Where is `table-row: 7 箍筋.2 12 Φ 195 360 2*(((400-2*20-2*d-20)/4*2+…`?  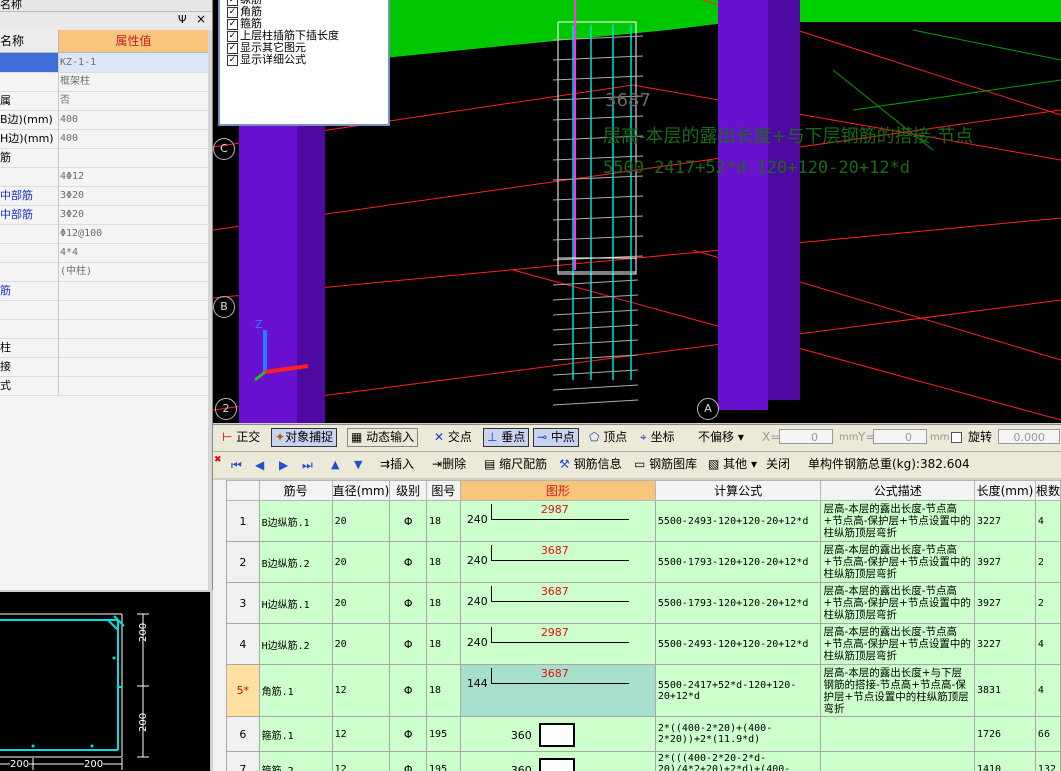
table-row: 7 箍筋.2 12 Φ 195 360 2*(((400-2*20-2*d-20)/4*2+… is located at coordinates (643, 761).